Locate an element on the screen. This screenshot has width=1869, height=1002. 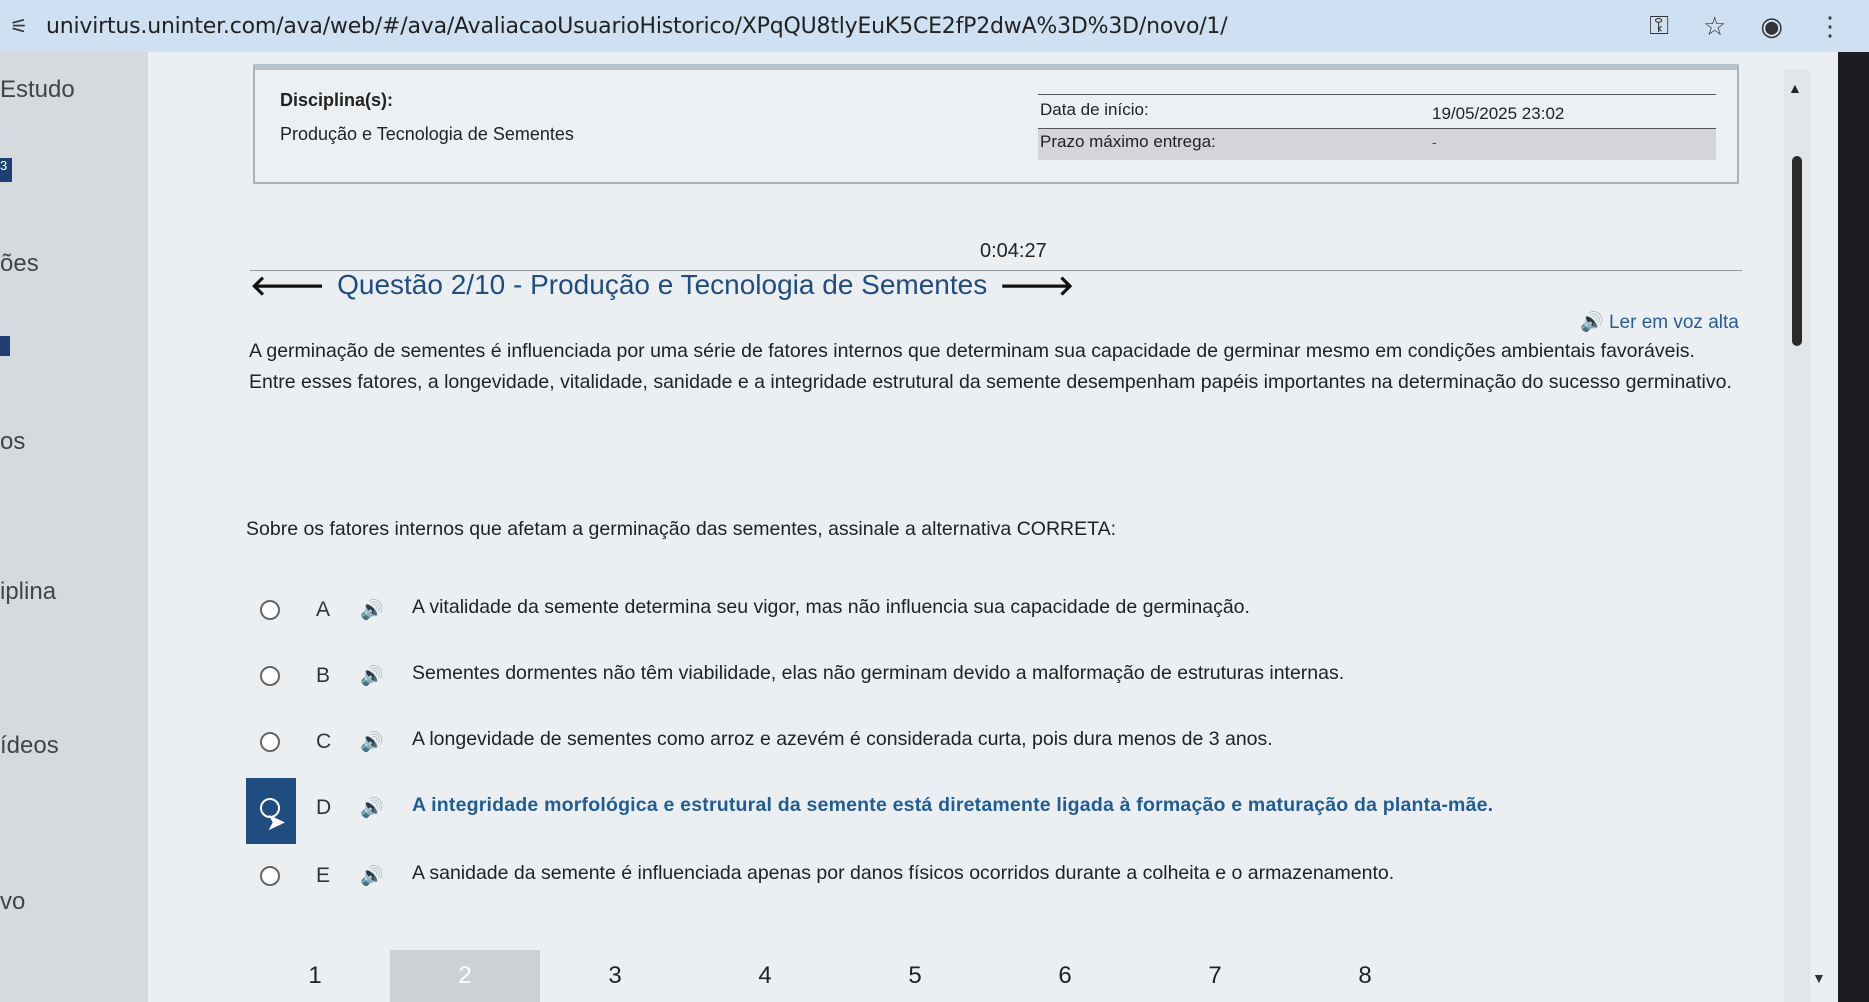
due-date-label: Prazo máximo entrega: is located at coordinates (1128, 141).